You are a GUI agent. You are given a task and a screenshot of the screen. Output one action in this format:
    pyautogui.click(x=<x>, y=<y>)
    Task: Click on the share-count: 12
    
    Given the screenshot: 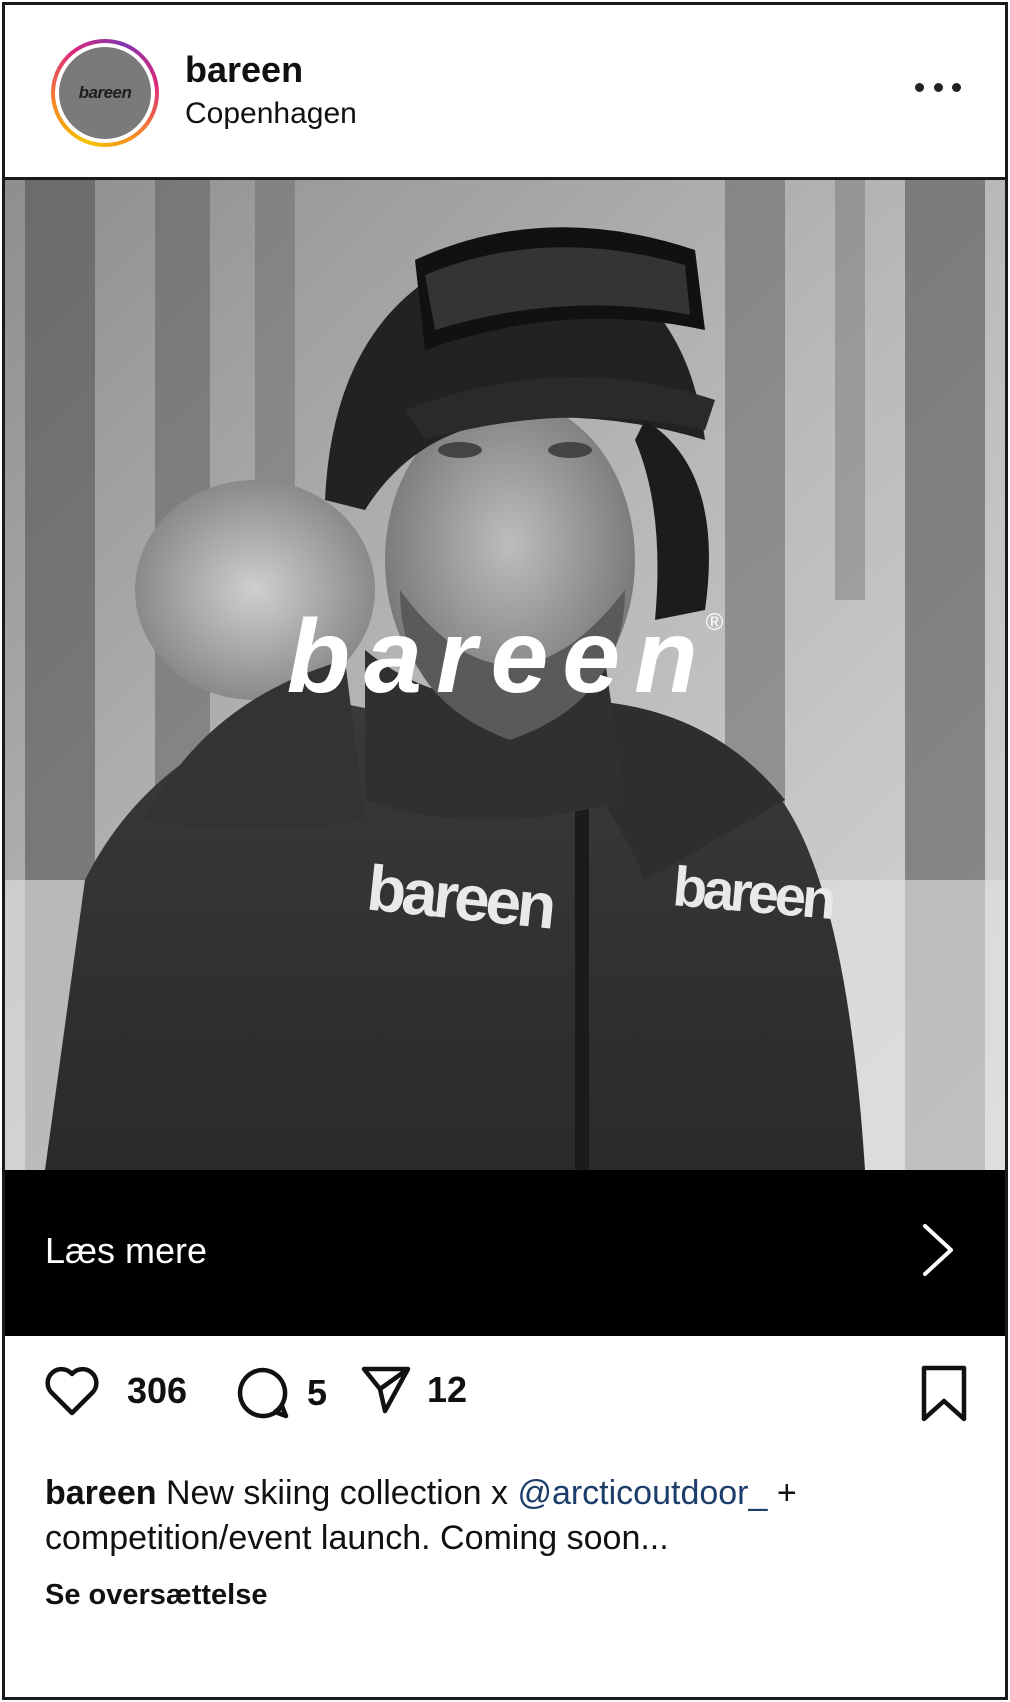 What is the action you would take?
    pyautogui.click(x=447, y=1390)
    